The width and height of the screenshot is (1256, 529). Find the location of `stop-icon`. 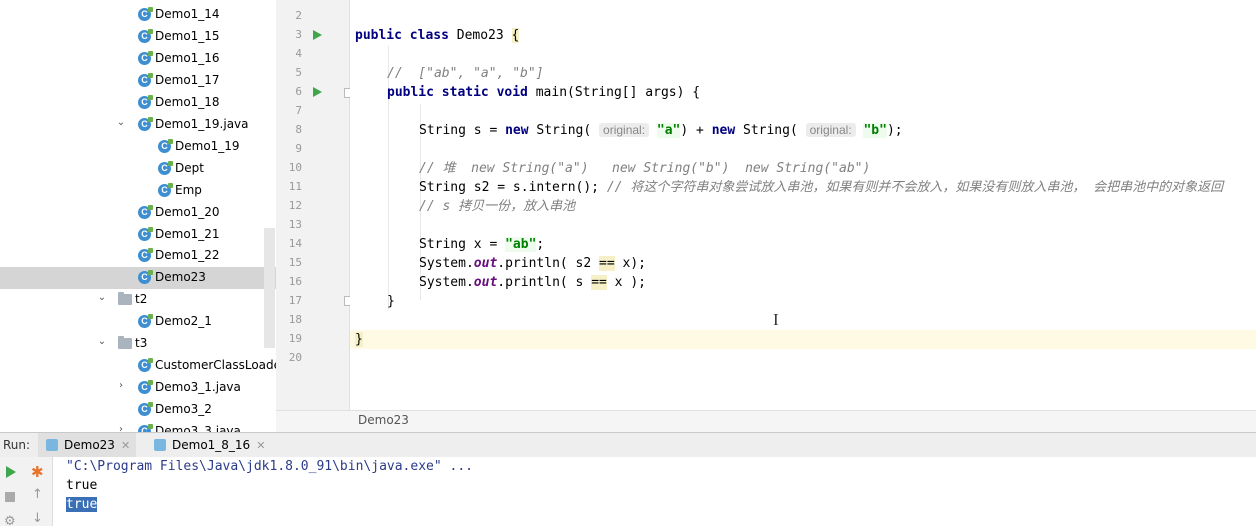

stop-icon is located at coordinates (10, 497).